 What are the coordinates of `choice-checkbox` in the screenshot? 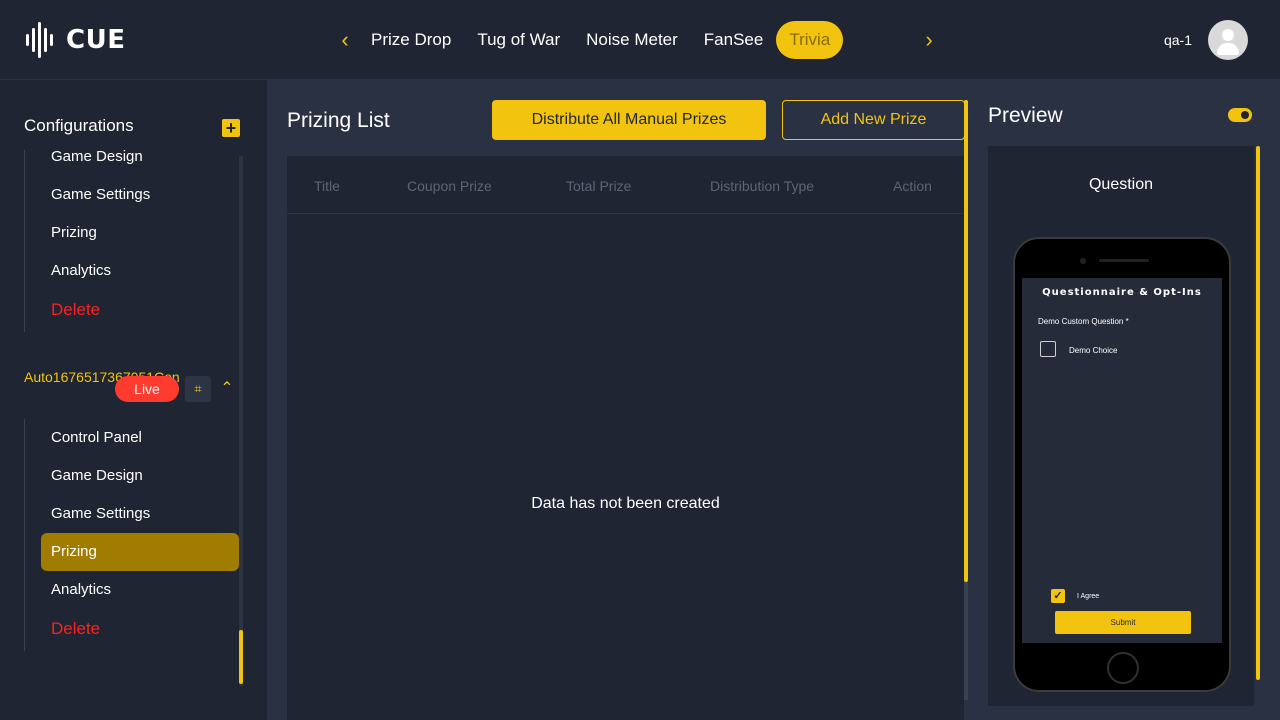 It's located at (1048, 349).